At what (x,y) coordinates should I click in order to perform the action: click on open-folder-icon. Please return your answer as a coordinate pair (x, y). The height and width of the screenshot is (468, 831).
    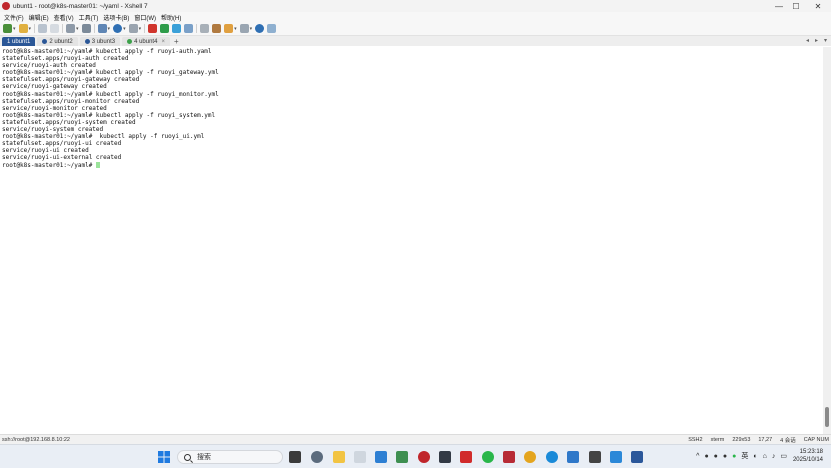
    Looking at the image, I should click on (23, 28).